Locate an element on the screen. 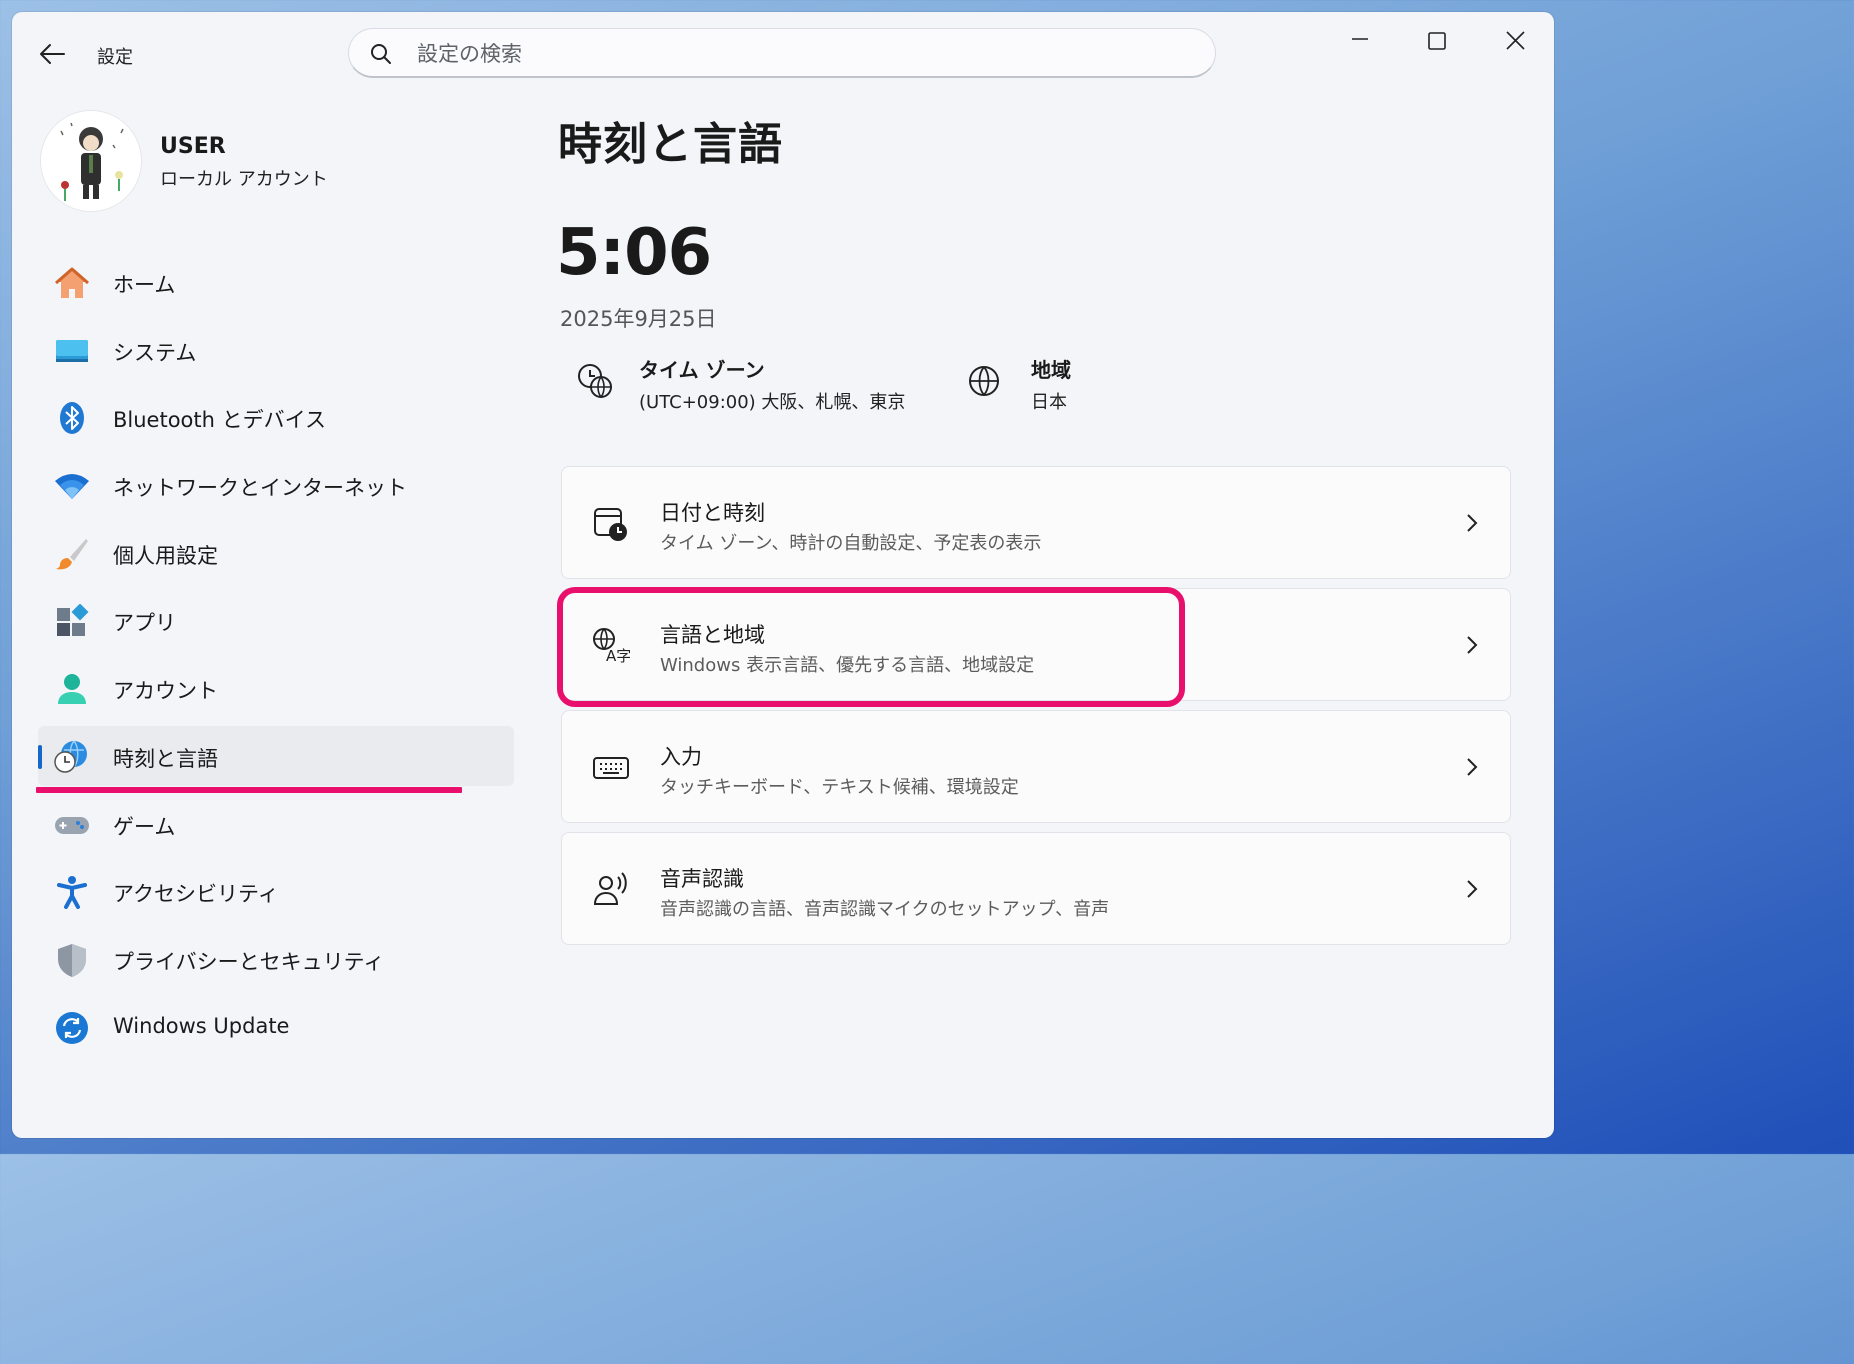 The width and height of the screenshot is (1854, 1364). time-language-icon is located at coordinates (72, 757).